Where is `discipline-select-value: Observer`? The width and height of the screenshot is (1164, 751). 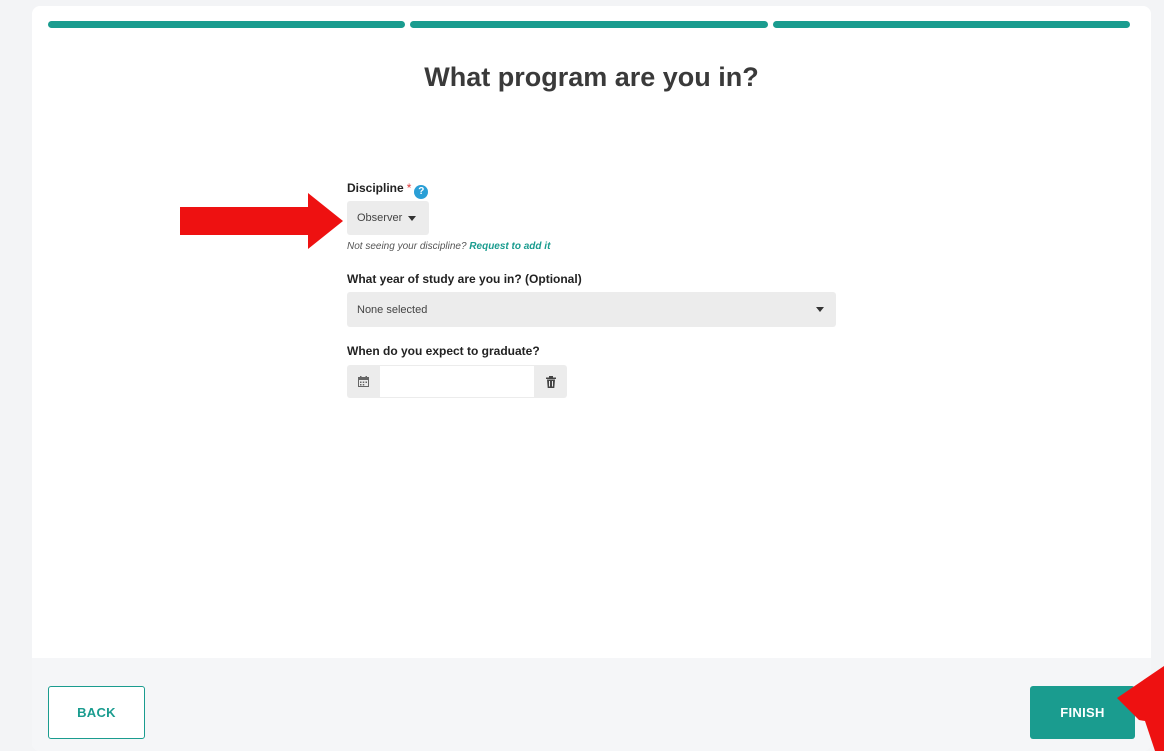
discipline-select-value: Observer is located at coordinates (380, 218).